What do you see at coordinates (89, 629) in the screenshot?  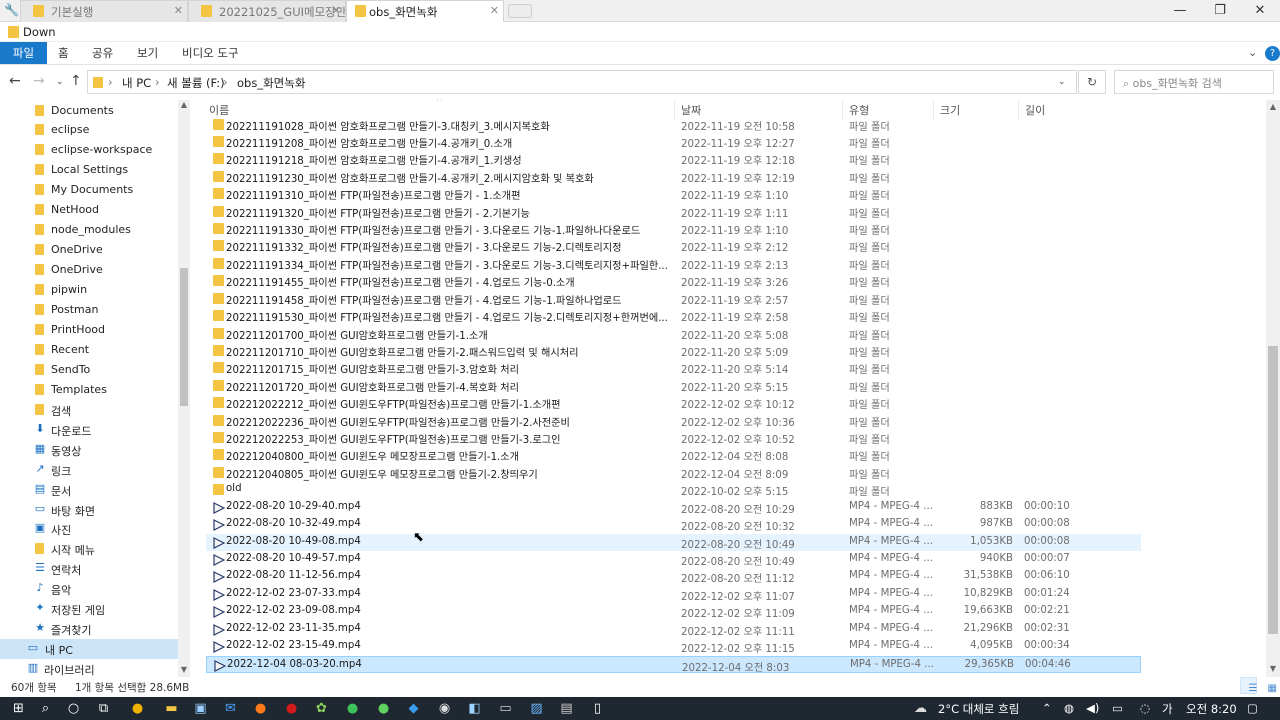 I see `sidebar-item: ★ 즐겨찾기` at bounding box center [89, 629].